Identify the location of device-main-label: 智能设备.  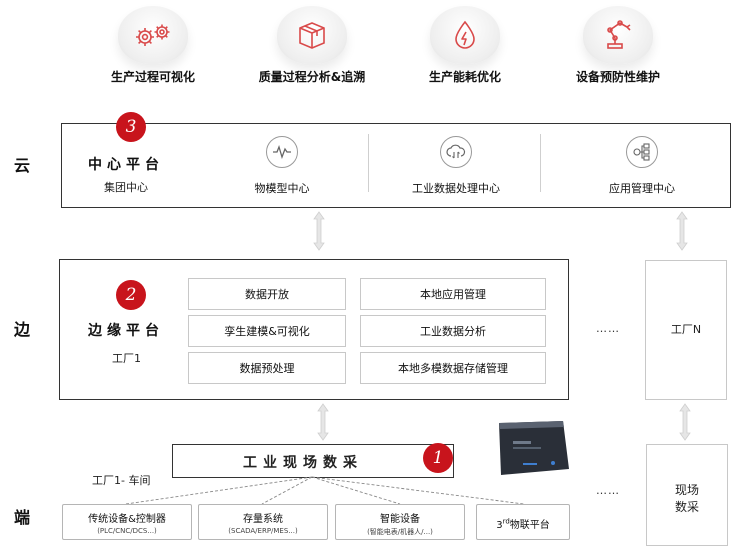
(400, 519).